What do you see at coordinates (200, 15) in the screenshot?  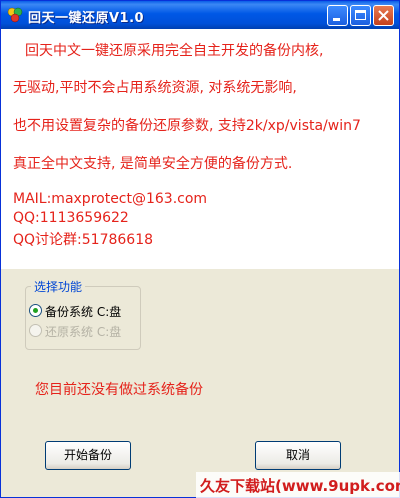 I see `title-bar: 回天一键还原V1.0` at bounding box center [200, 15].